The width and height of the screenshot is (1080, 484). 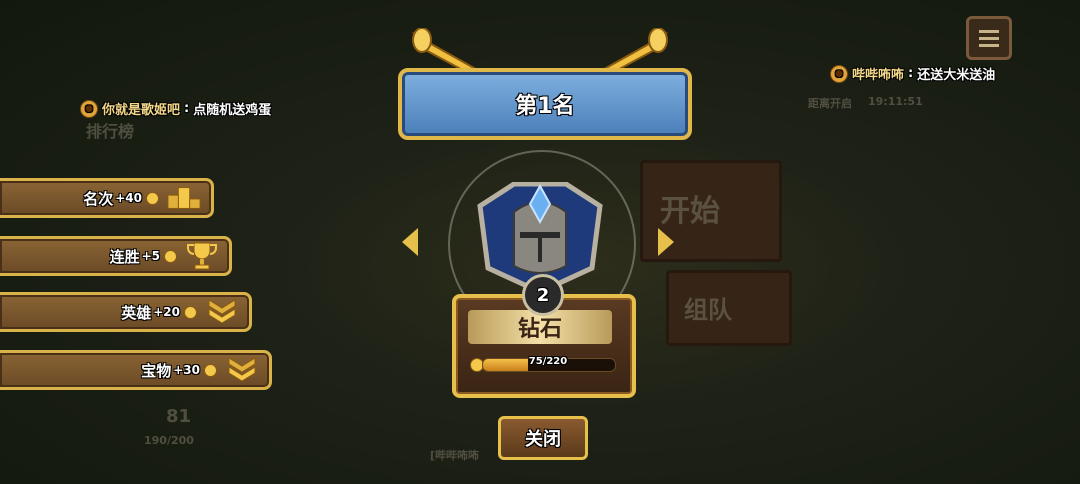 What do you see at coordinates (156, 370) in the screenshot?
I see `reward-label: 宝物` at bounding box center [156, 370].